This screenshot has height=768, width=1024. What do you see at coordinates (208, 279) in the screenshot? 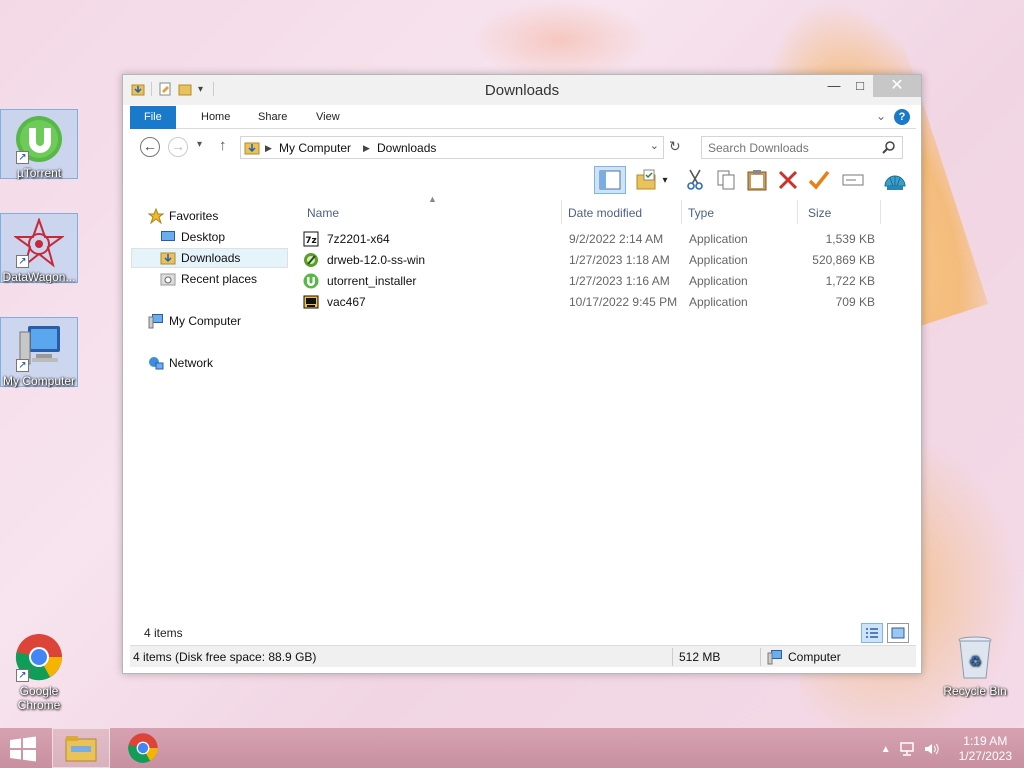
I see `nav-recent-places: Recent places` at bounding box center [208, 279].